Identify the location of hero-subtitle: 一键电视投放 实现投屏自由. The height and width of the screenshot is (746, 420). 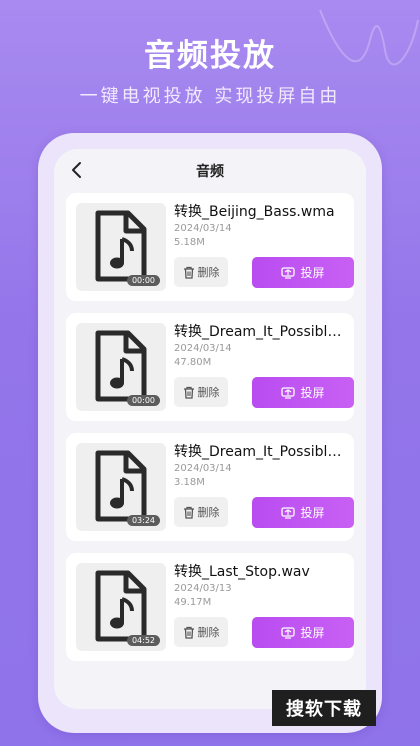
(210, 96).